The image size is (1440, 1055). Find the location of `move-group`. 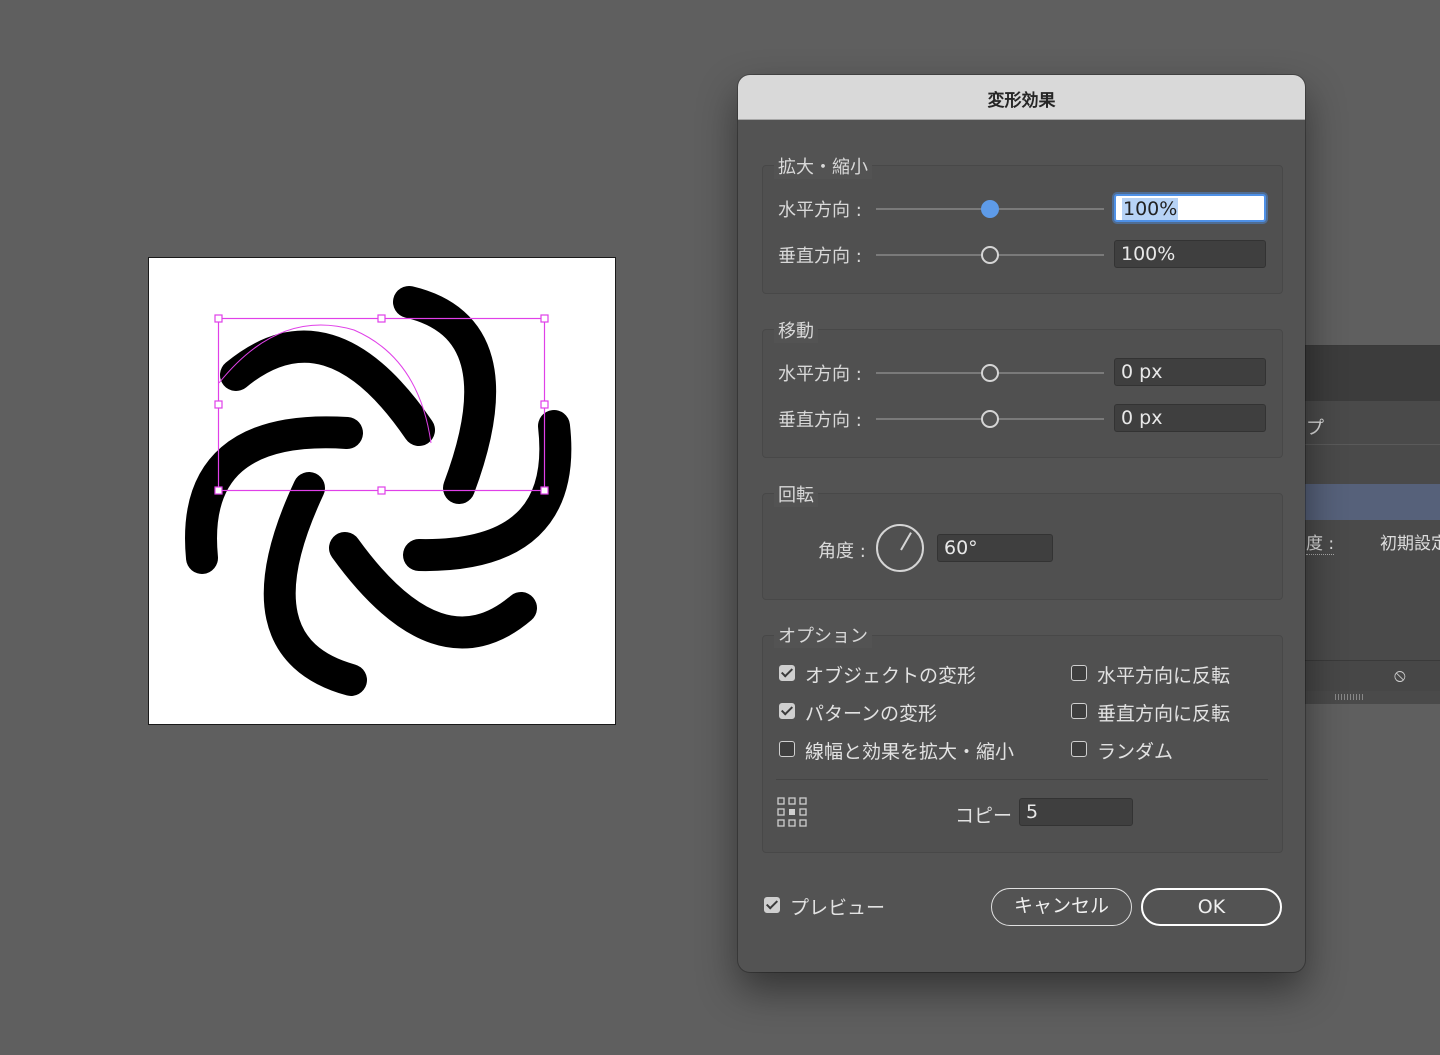

move-group is located at coordinates (1022, 393).